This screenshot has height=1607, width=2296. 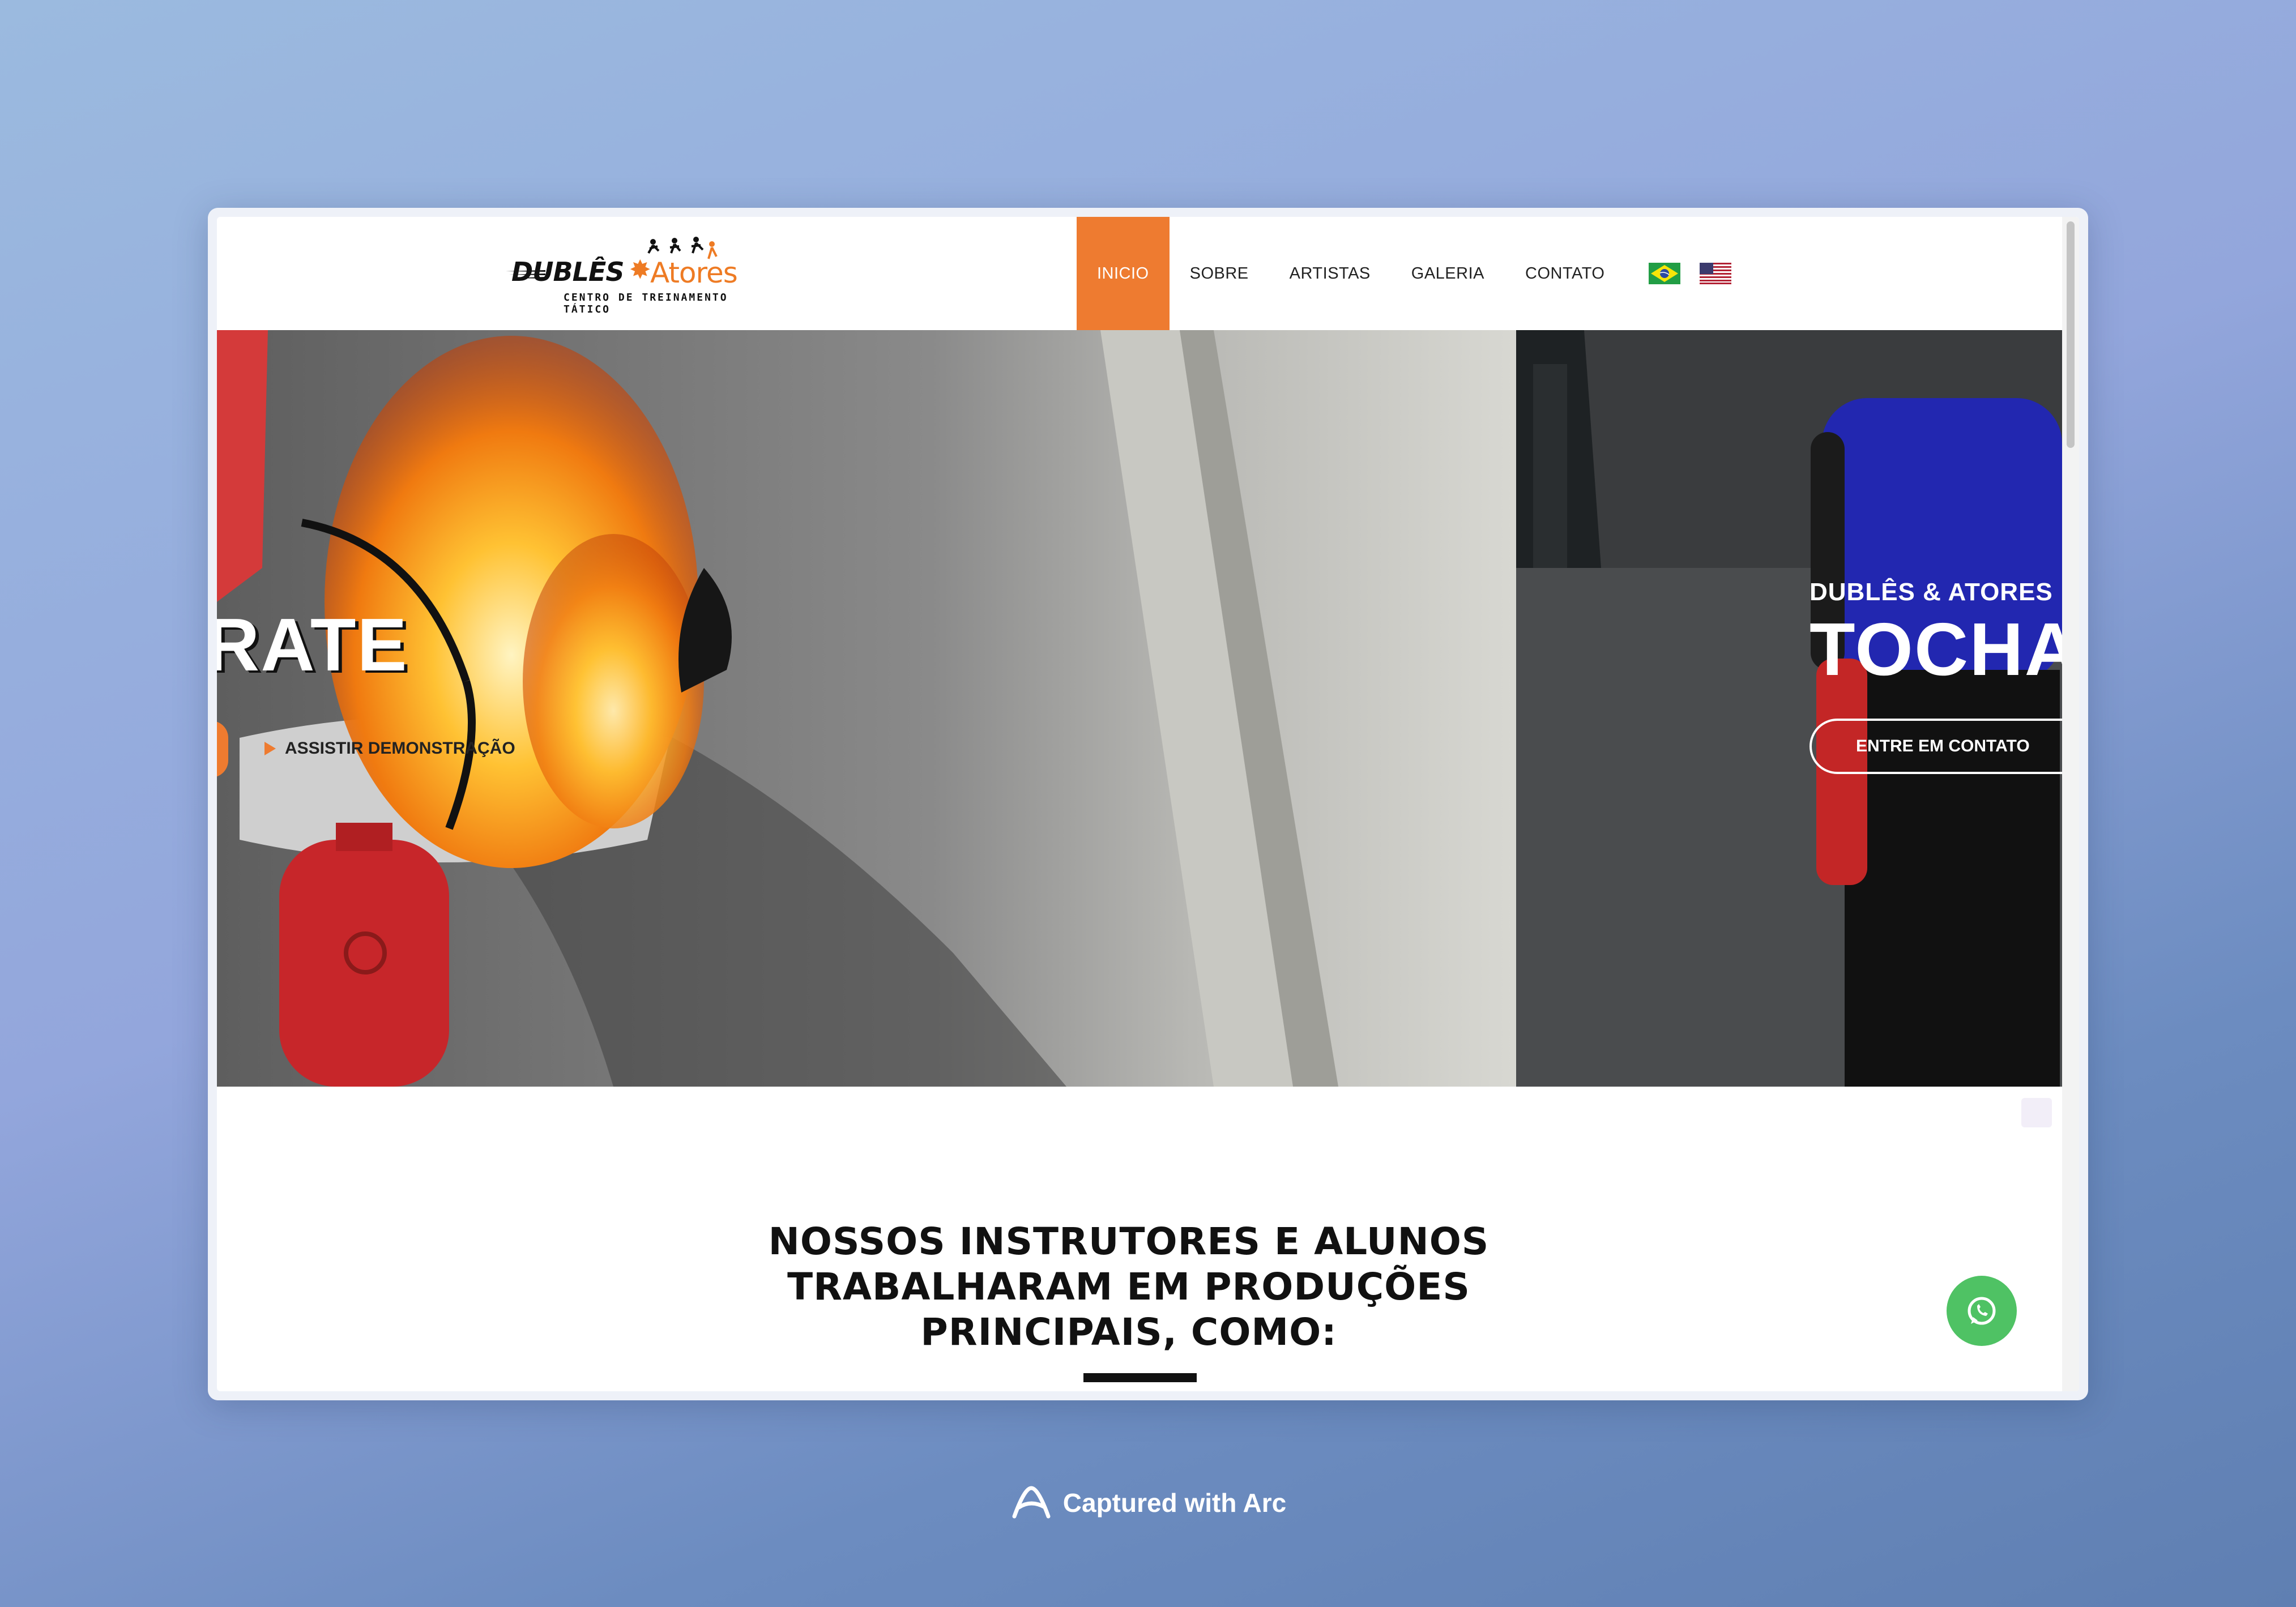 What do you see at coordinates (1665, 274) in the screenshot?
I see `brazil-flag-icon` at bounding box center [1665, 274].